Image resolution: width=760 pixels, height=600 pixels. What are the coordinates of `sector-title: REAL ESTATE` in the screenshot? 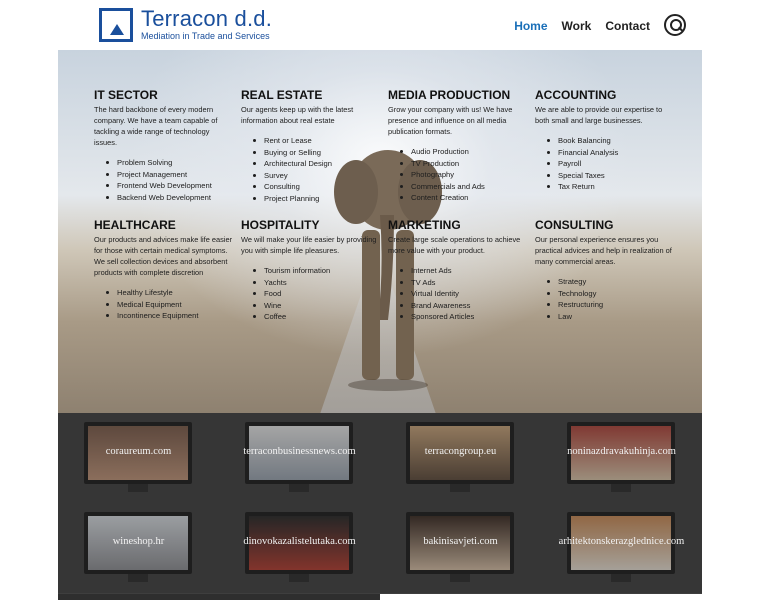 It's located at (282, 95).